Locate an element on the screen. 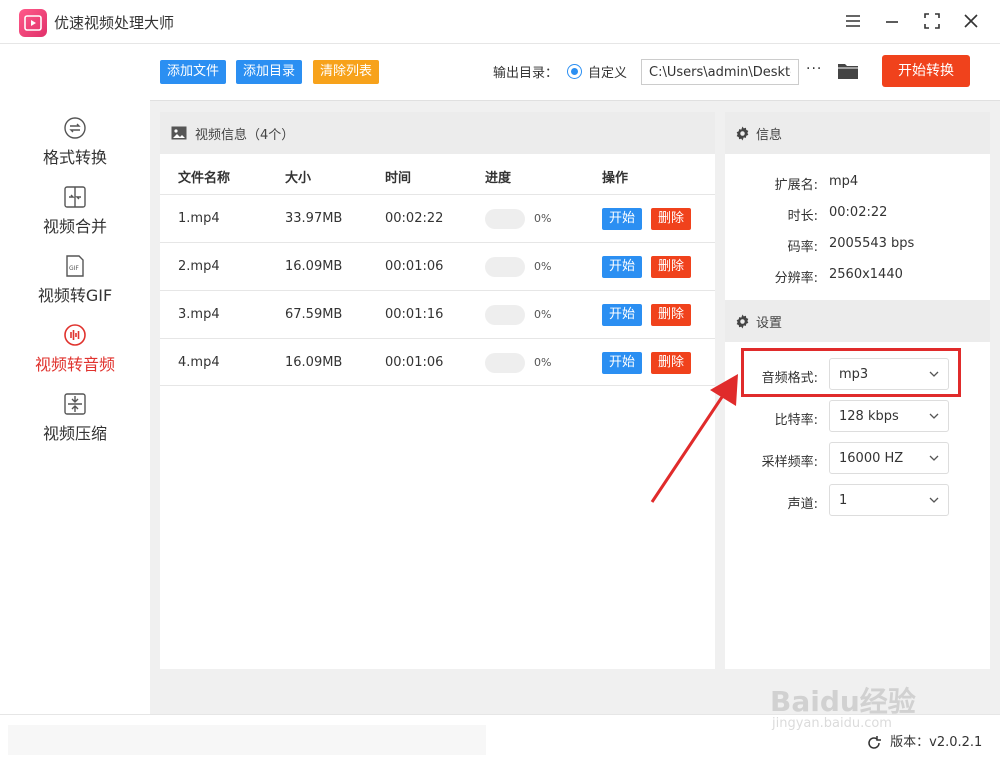 The width and height of the screenshot is (1000, 760). file-duration: 00:02:22 is located at coordinates (414, 218).